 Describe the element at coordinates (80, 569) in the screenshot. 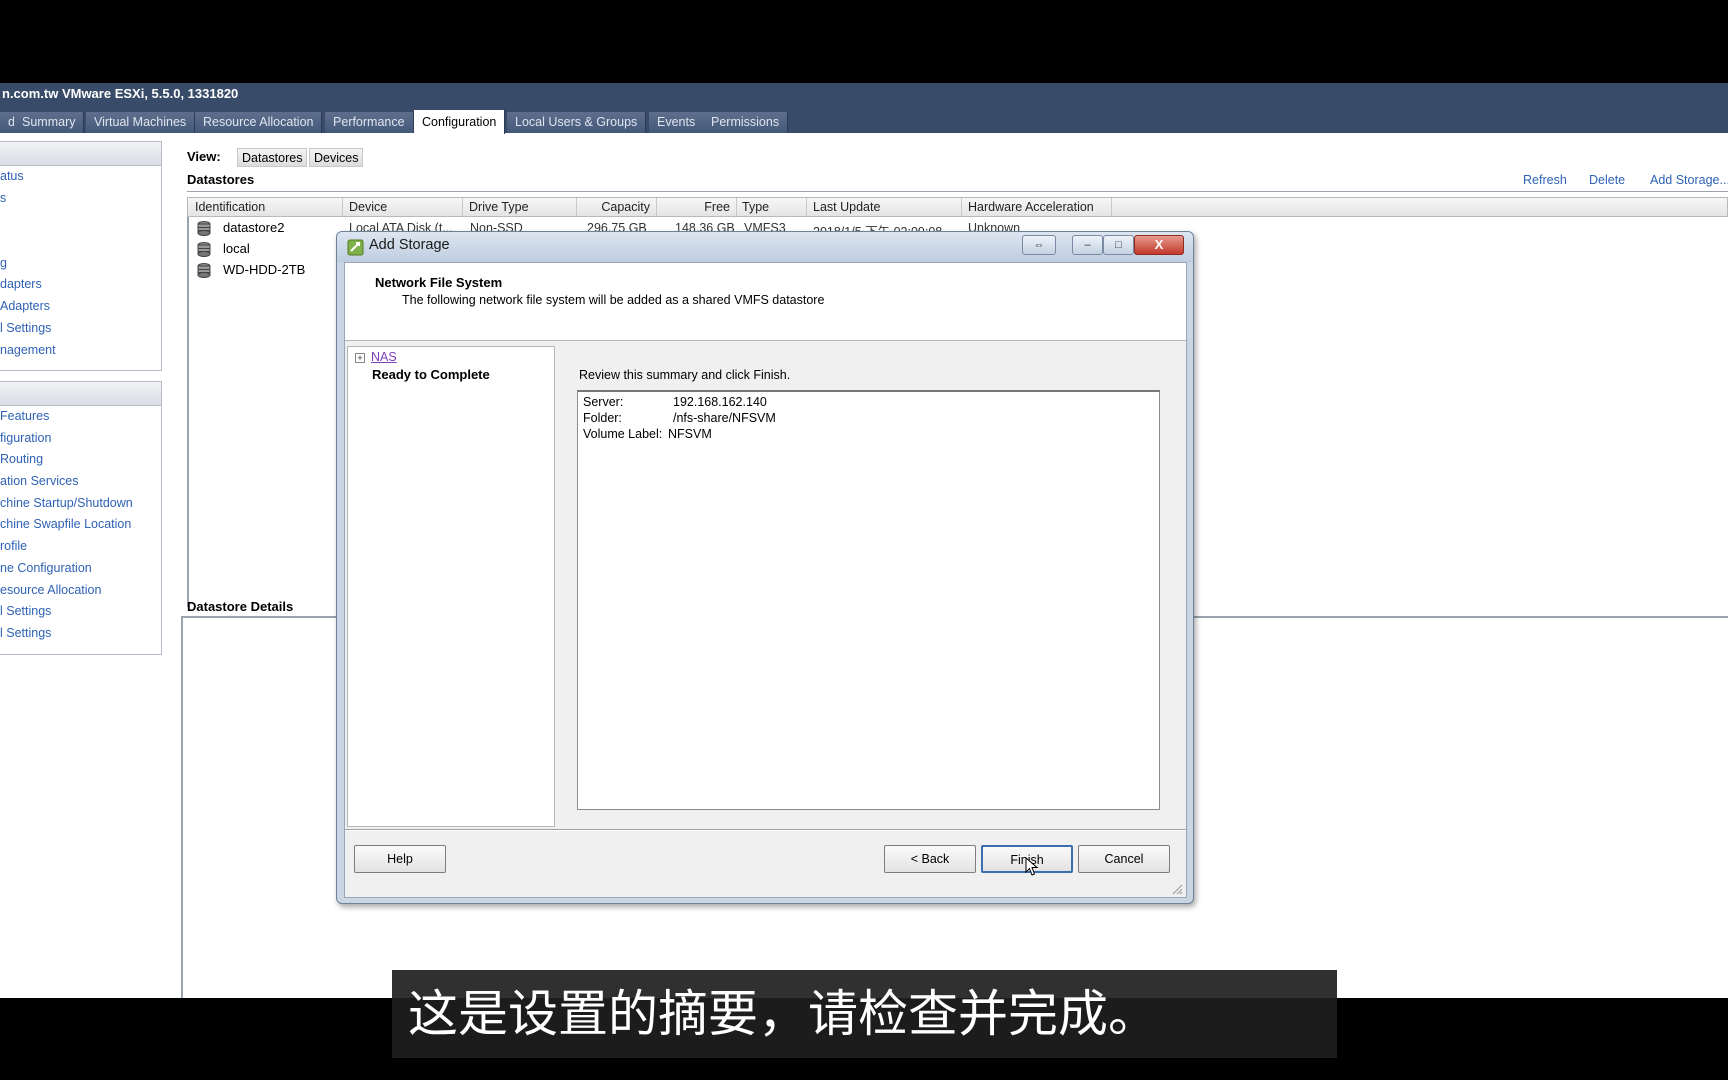

I see `sidebar-item: ne Configuration` at that location.